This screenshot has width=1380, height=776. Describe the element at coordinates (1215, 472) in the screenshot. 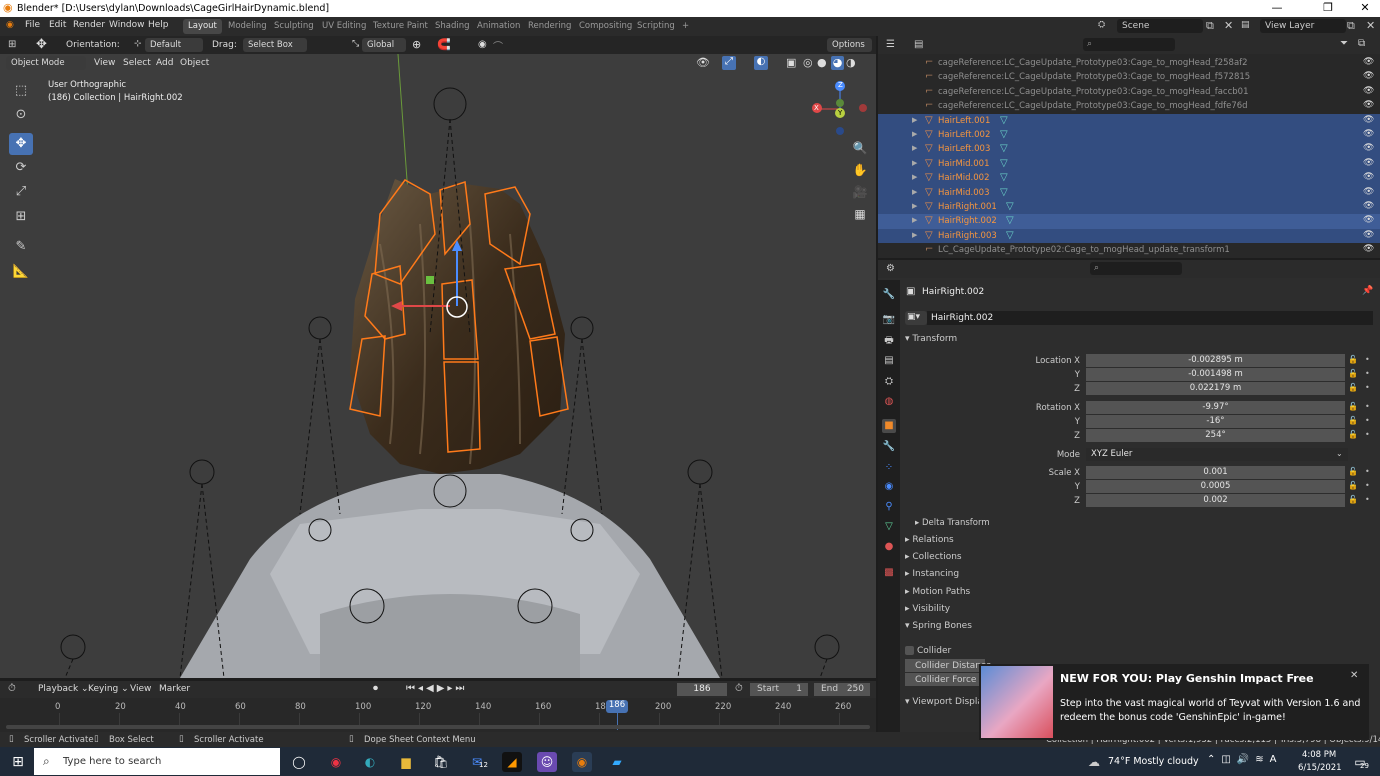

I see `scale-x-field: 0.001` at that location.